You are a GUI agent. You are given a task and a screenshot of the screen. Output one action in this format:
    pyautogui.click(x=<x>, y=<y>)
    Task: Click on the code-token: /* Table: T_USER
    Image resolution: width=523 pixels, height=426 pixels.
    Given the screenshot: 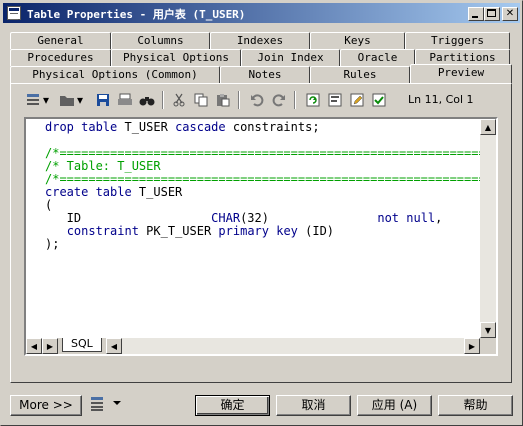 What is the action you would take?
    pyautogui.click(x=103, y=166)
    